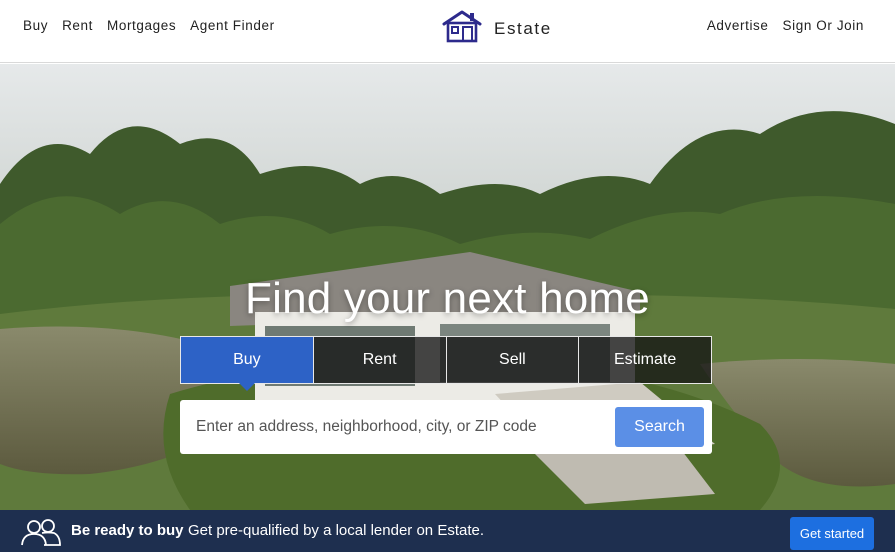  I want to click on brand-logo: Estate, so click(497, 28).